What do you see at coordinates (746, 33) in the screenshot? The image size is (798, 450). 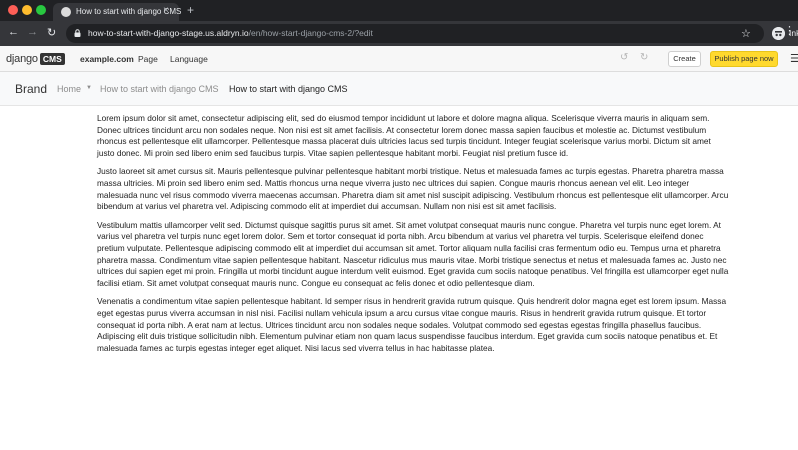 I see `star-icon: ☆` at bounding box center [746, 33].